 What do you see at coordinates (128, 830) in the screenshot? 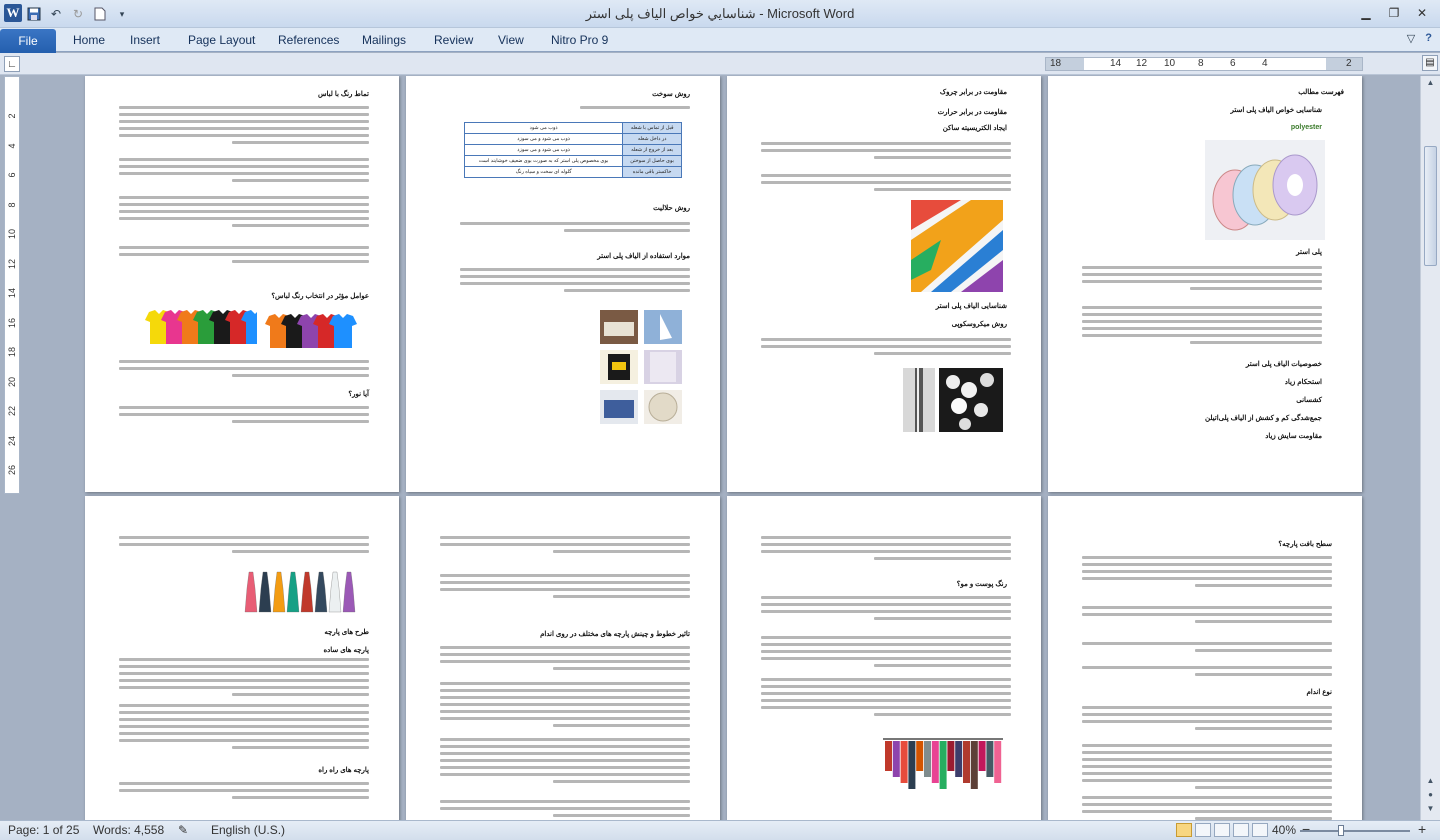
I see `word-count: Words: 4,558` at bounding box center [128, 830].